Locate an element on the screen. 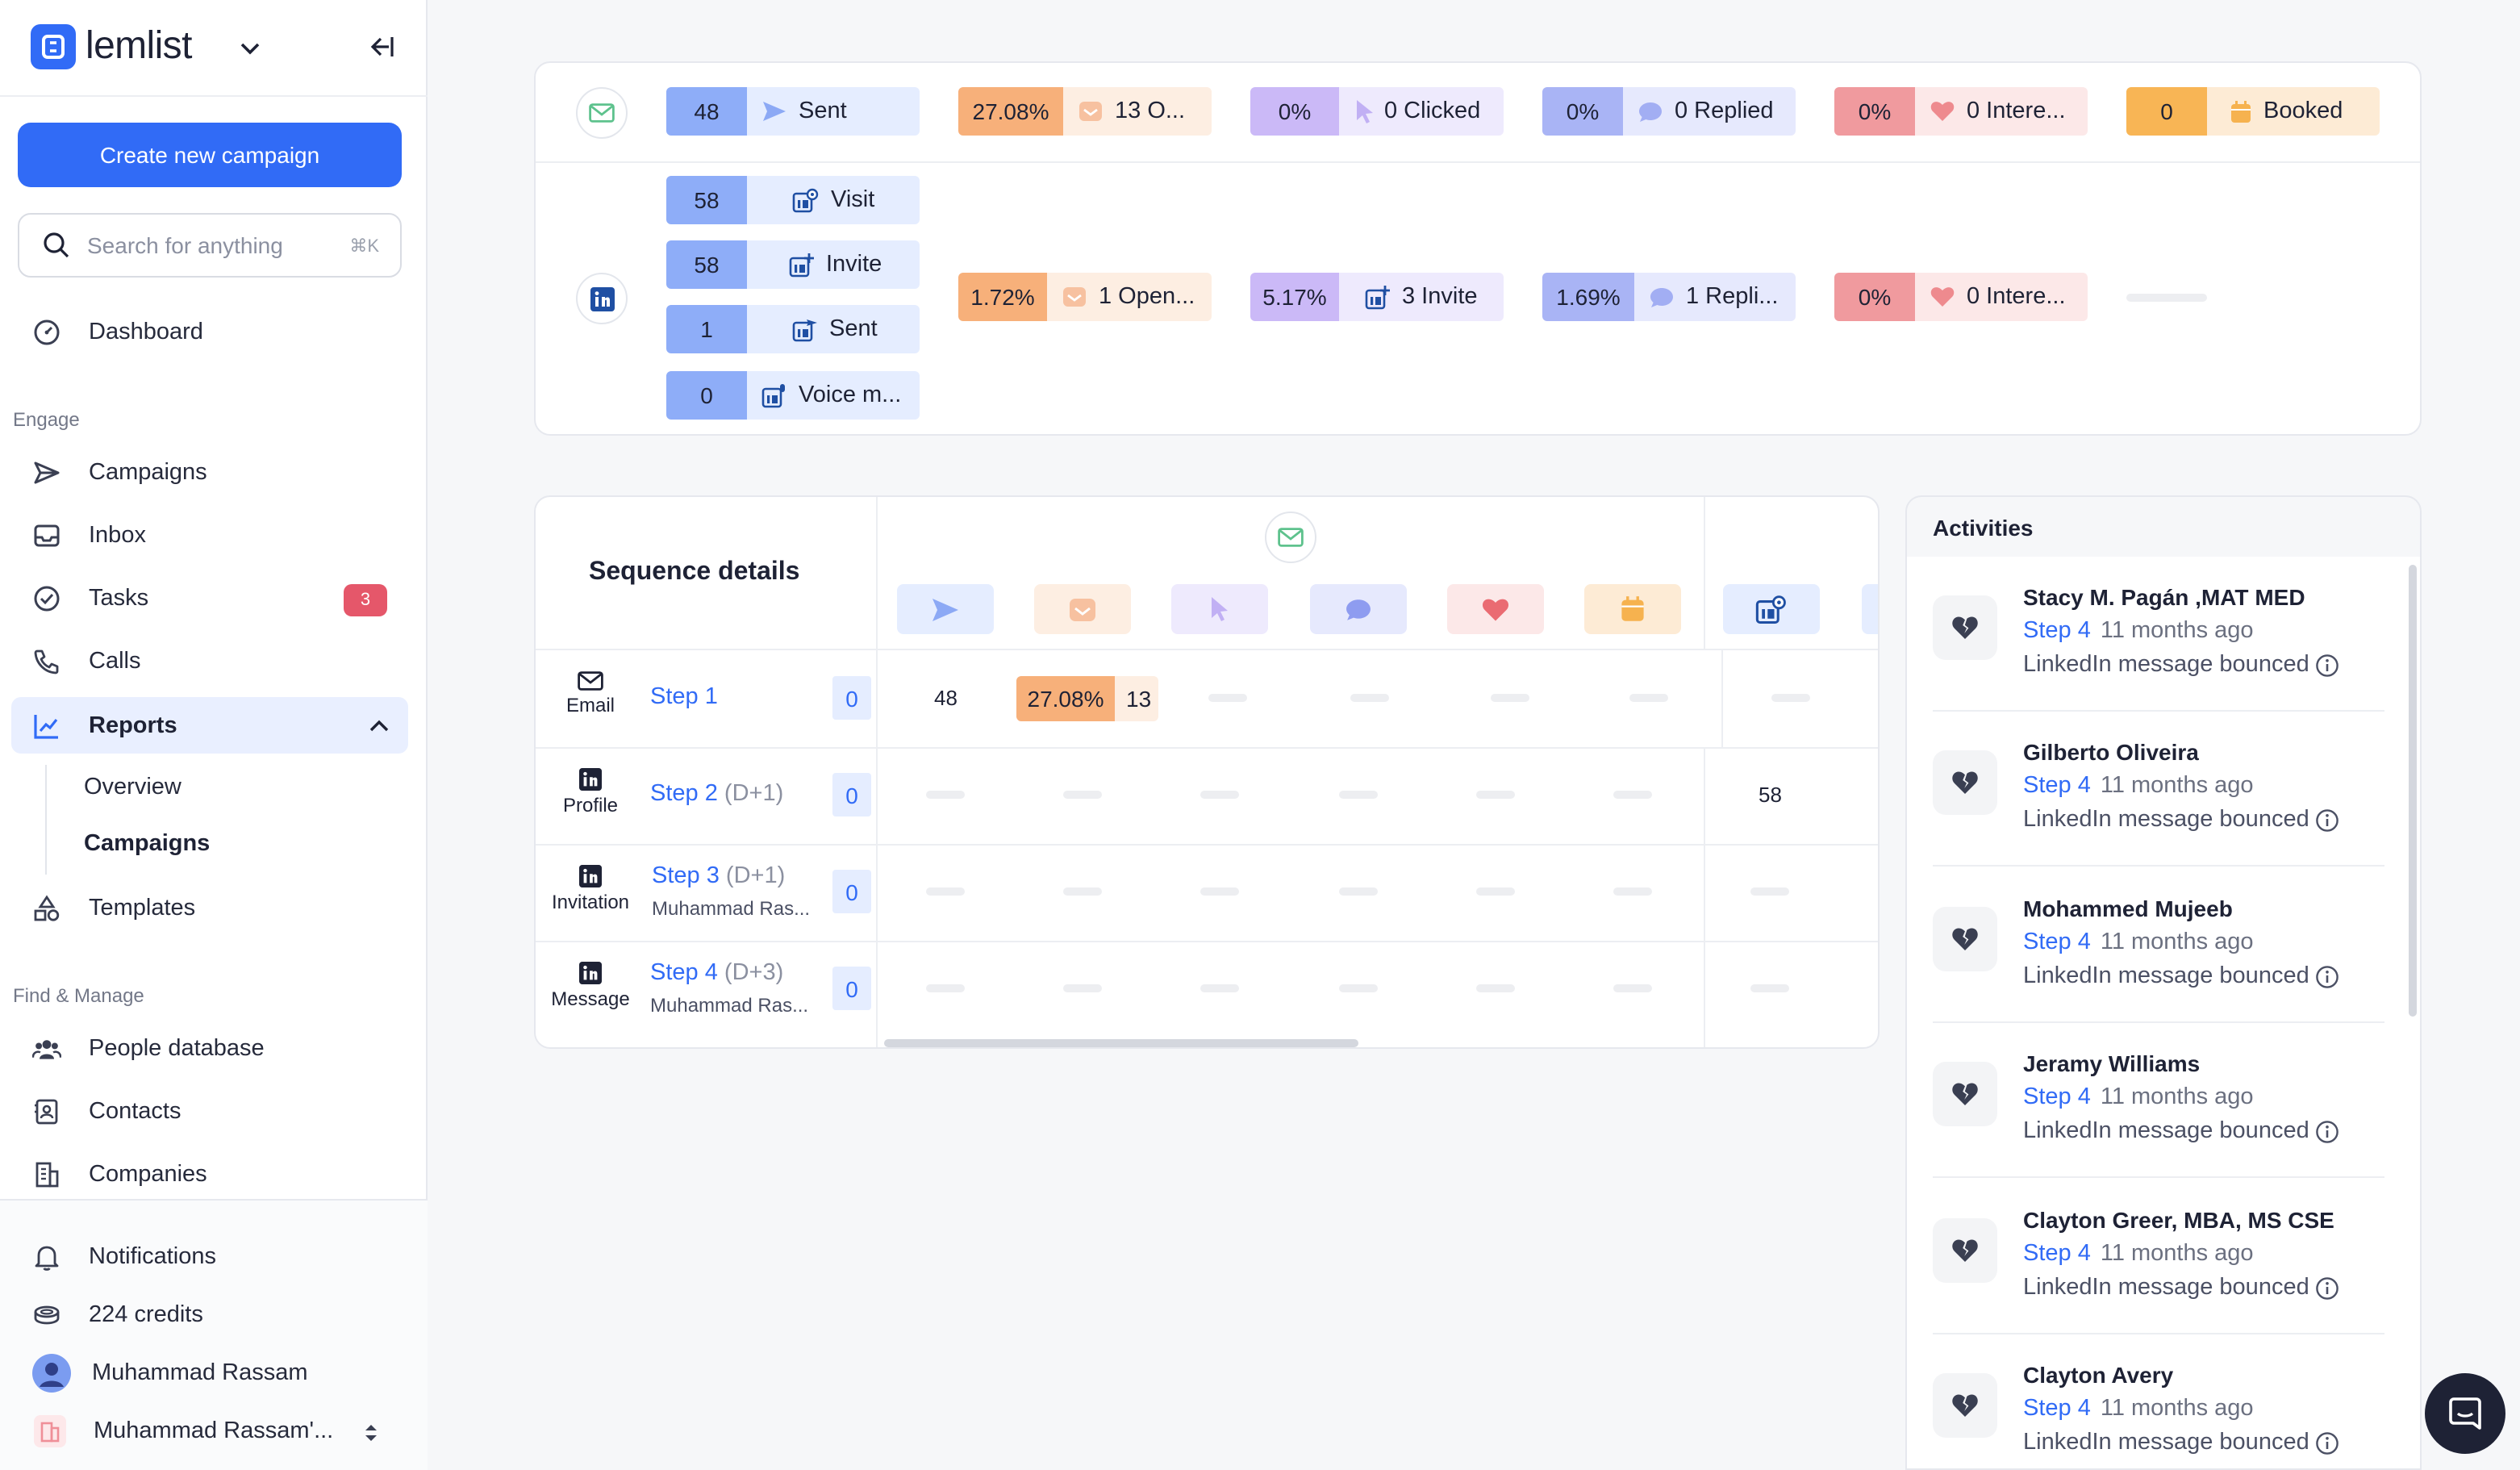 This screenshot has width=2520, height=1470. step-delay: (D+1) is located at coordinates (754, 794).